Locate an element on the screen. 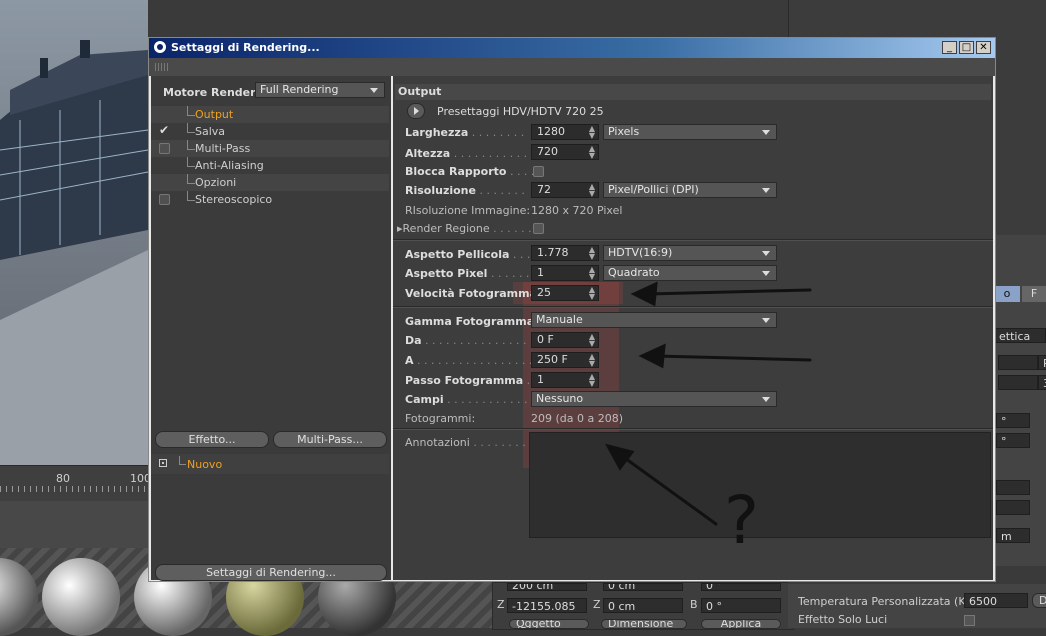 The height and width of the screenshot is (636, 1046). campi-label: Campi . . . . . . . . . . . . . . . is located at coordinates (477, 399).